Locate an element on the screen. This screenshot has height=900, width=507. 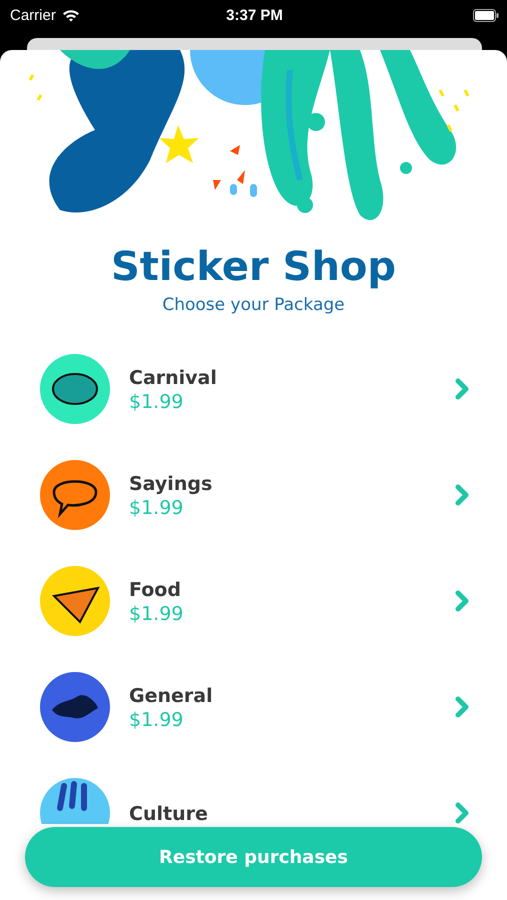
package-name: Culture is located at coordinates (169, 813).